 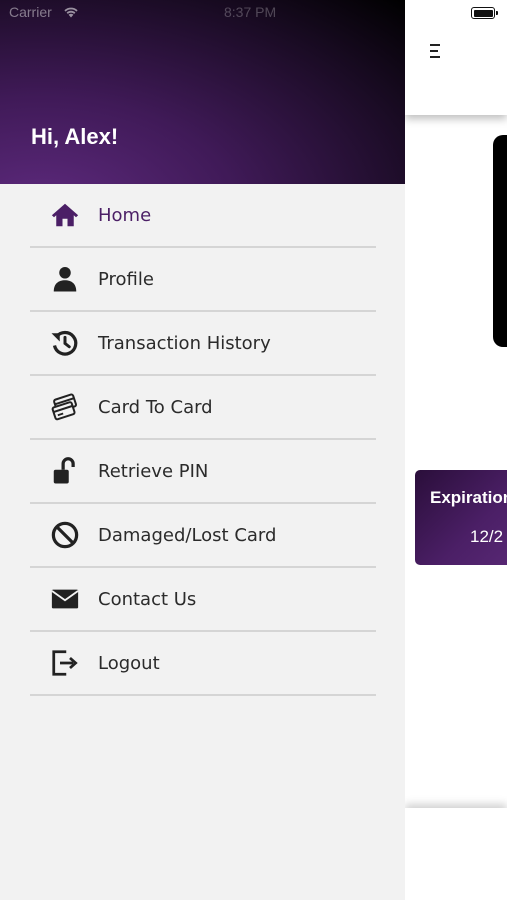 What do you see at coordinates (500, 241) in the screenshot?
I see `card-image` at bounding box center [500, 241].